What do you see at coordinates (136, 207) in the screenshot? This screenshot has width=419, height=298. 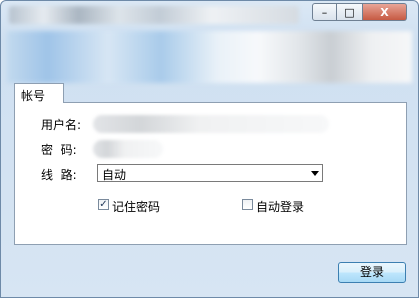 I see `remember-password-label: 记住密码` at bounding box center [136, 207].